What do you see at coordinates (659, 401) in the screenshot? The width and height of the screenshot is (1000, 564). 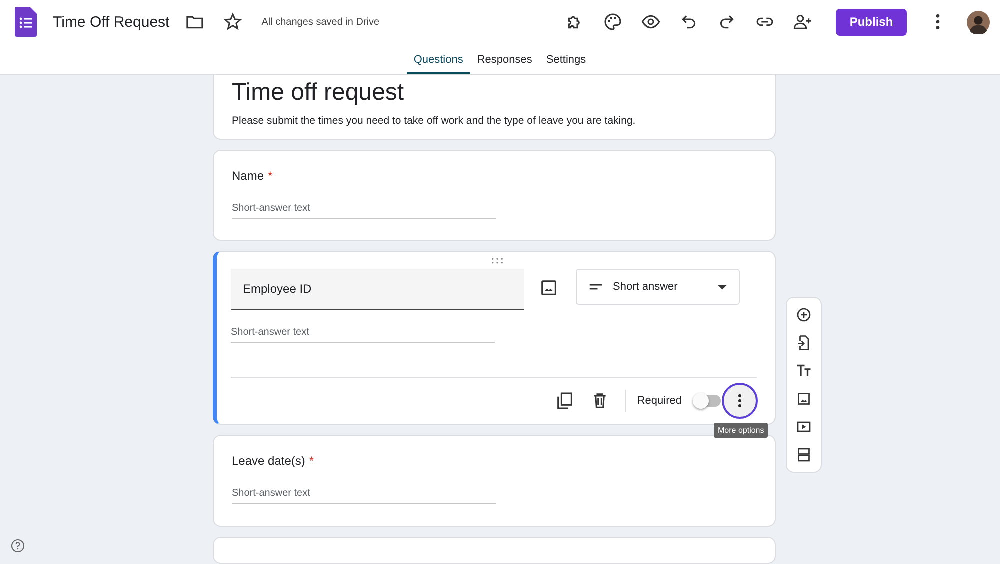 I see `required-label: Required` at bounding box center [659, 401].